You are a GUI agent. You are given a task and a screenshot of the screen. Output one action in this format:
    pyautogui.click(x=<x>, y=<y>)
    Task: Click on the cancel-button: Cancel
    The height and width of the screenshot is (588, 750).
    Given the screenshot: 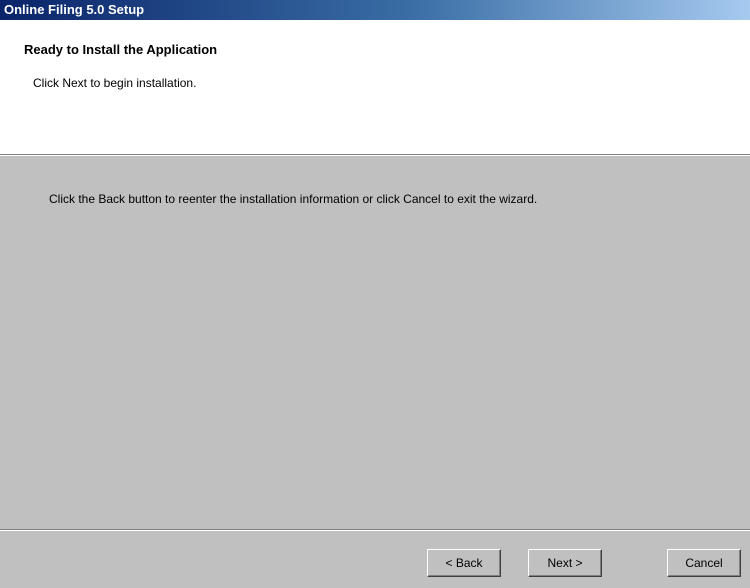 What is the action you would take?
    pyautogui.click(x=704, y=563)
    